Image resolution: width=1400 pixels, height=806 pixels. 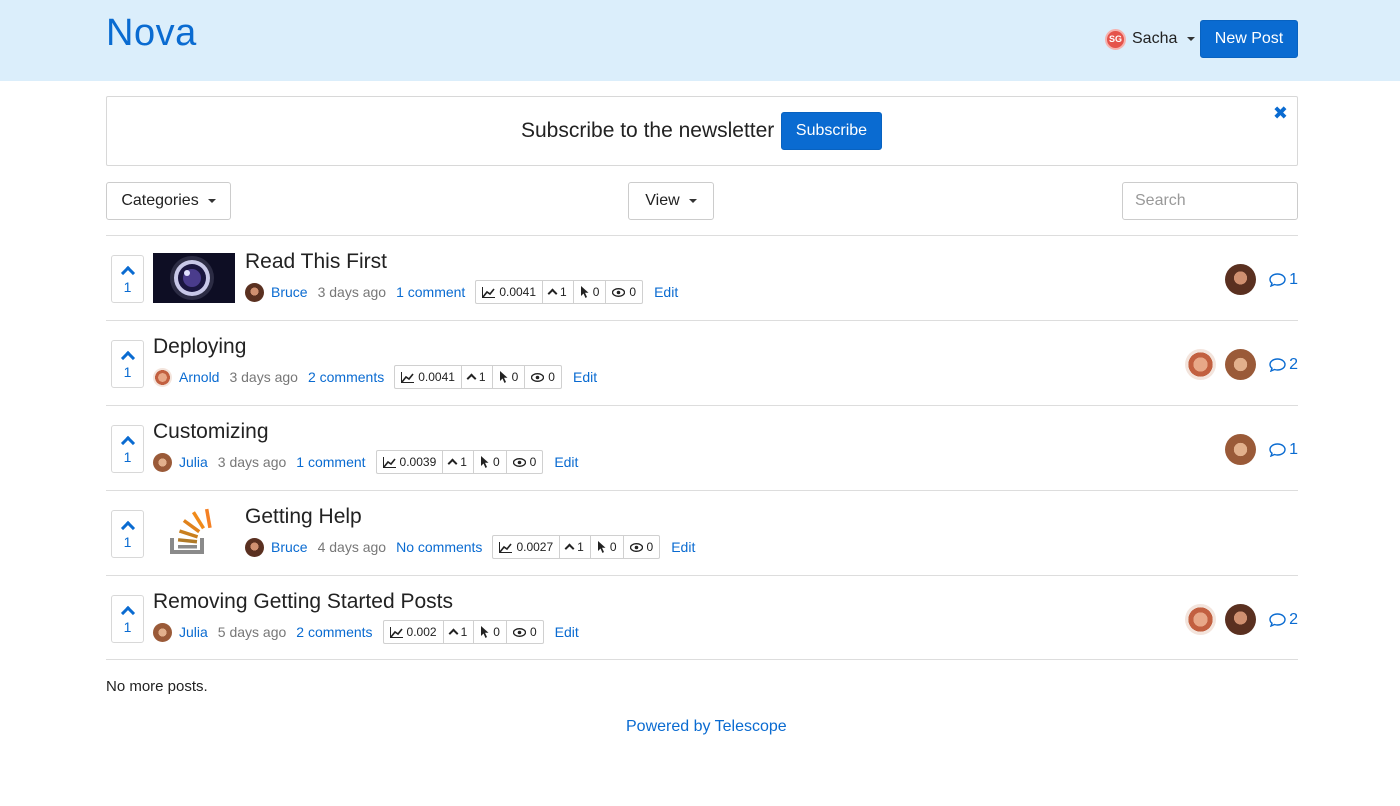 I want to click on powered-by-link: Powered by Telescope, so click(x=706, y=727).